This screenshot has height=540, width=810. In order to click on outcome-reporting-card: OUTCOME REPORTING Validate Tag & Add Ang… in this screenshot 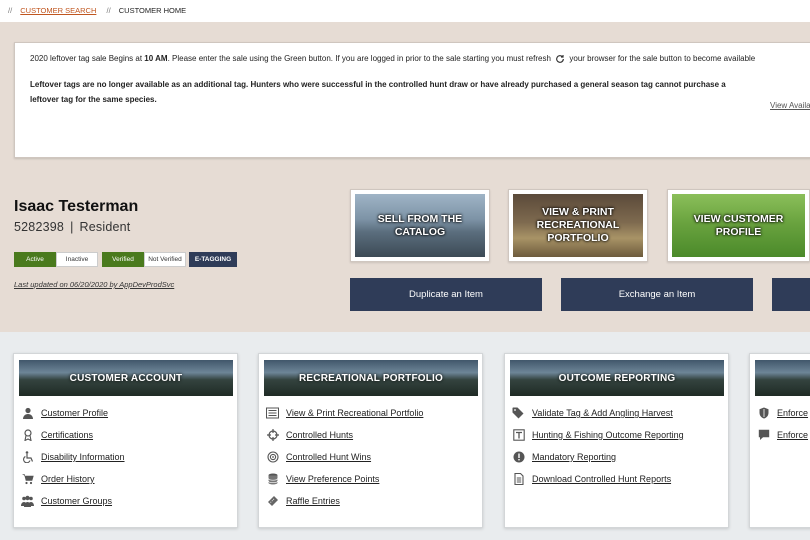, I will do `click(616, 440)`.